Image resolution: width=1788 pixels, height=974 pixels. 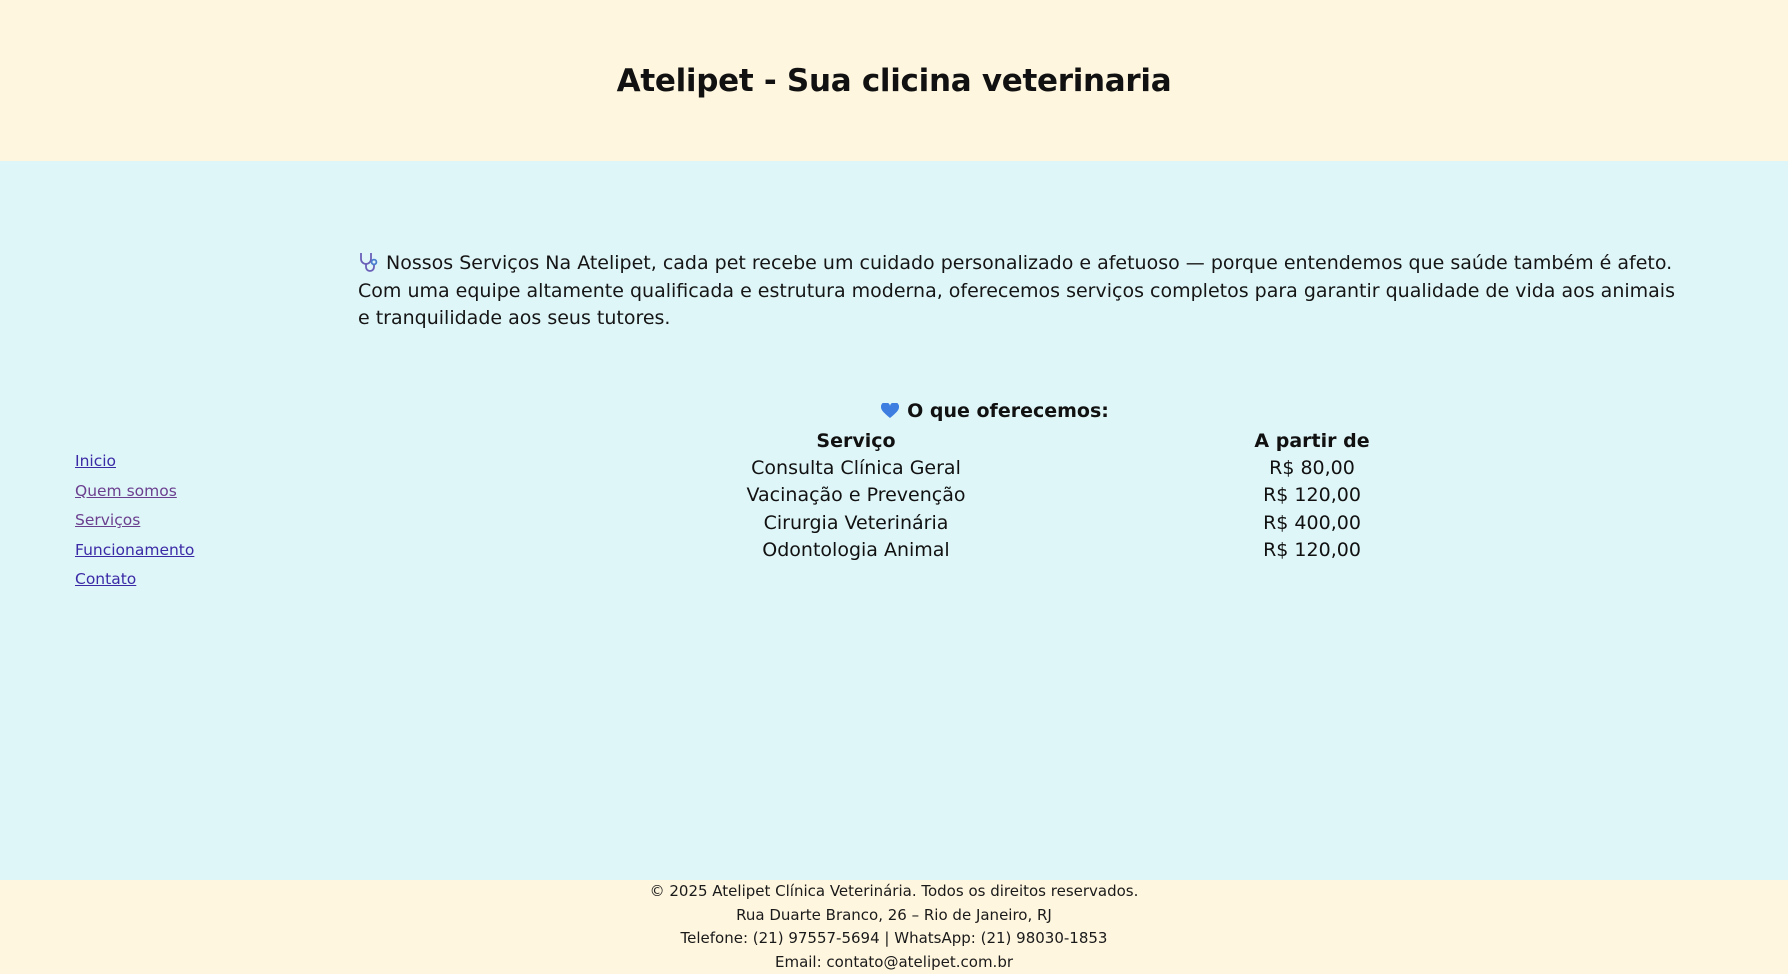 What do you see at coordinates (856, 467) in the screenshot?
I see `service-name: Consulta Clínica Geral` at bounding box center [856, 467].